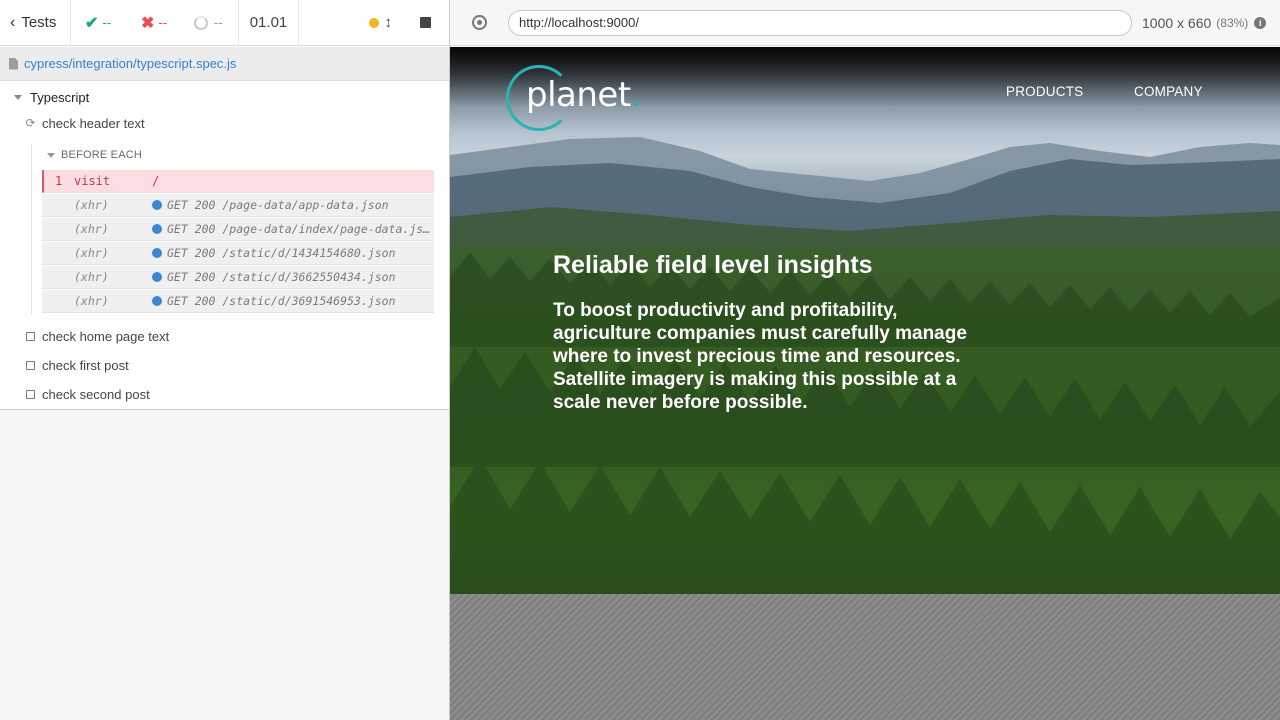 The height and width of the screenshot is (720, 1280). What do you see at coordinates (281, 253) in the screenshot?
I see `command-message: GET 200 /static/d/1434154680.json` at bounding box center [281, 253].